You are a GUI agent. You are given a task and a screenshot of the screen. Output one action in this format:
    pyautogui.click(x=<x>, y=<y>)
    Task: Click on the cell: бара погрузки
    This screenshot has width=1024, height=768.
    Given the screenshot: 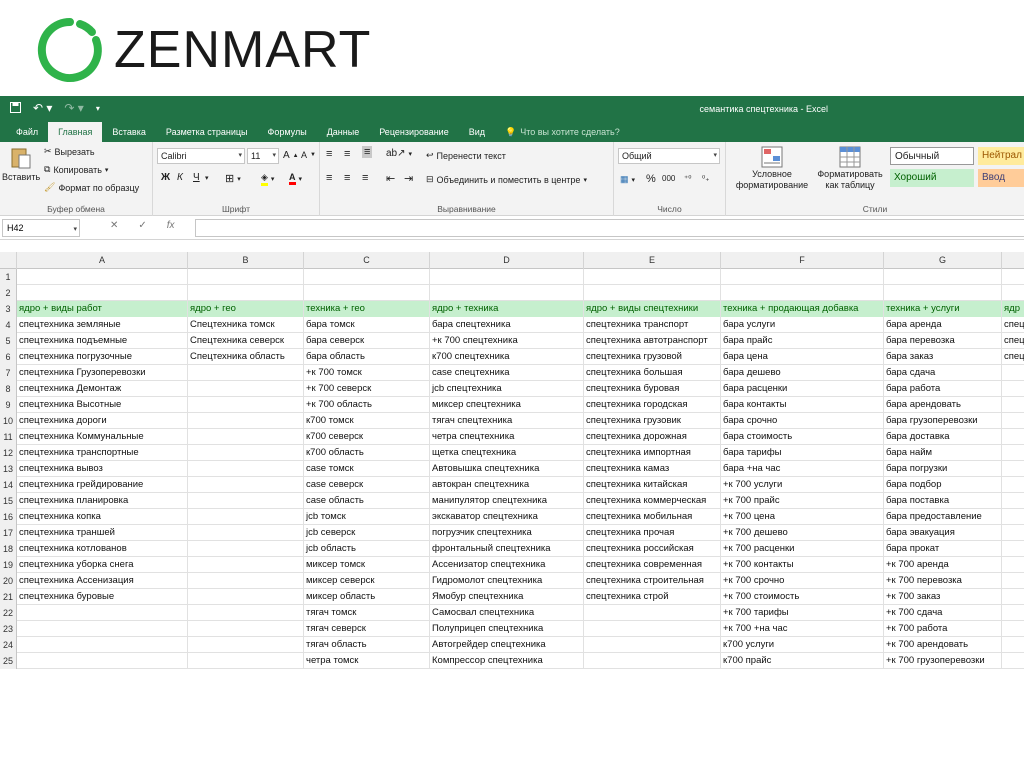 What is the action you would take?
    pyautogui.click(x=943, y=469)
    